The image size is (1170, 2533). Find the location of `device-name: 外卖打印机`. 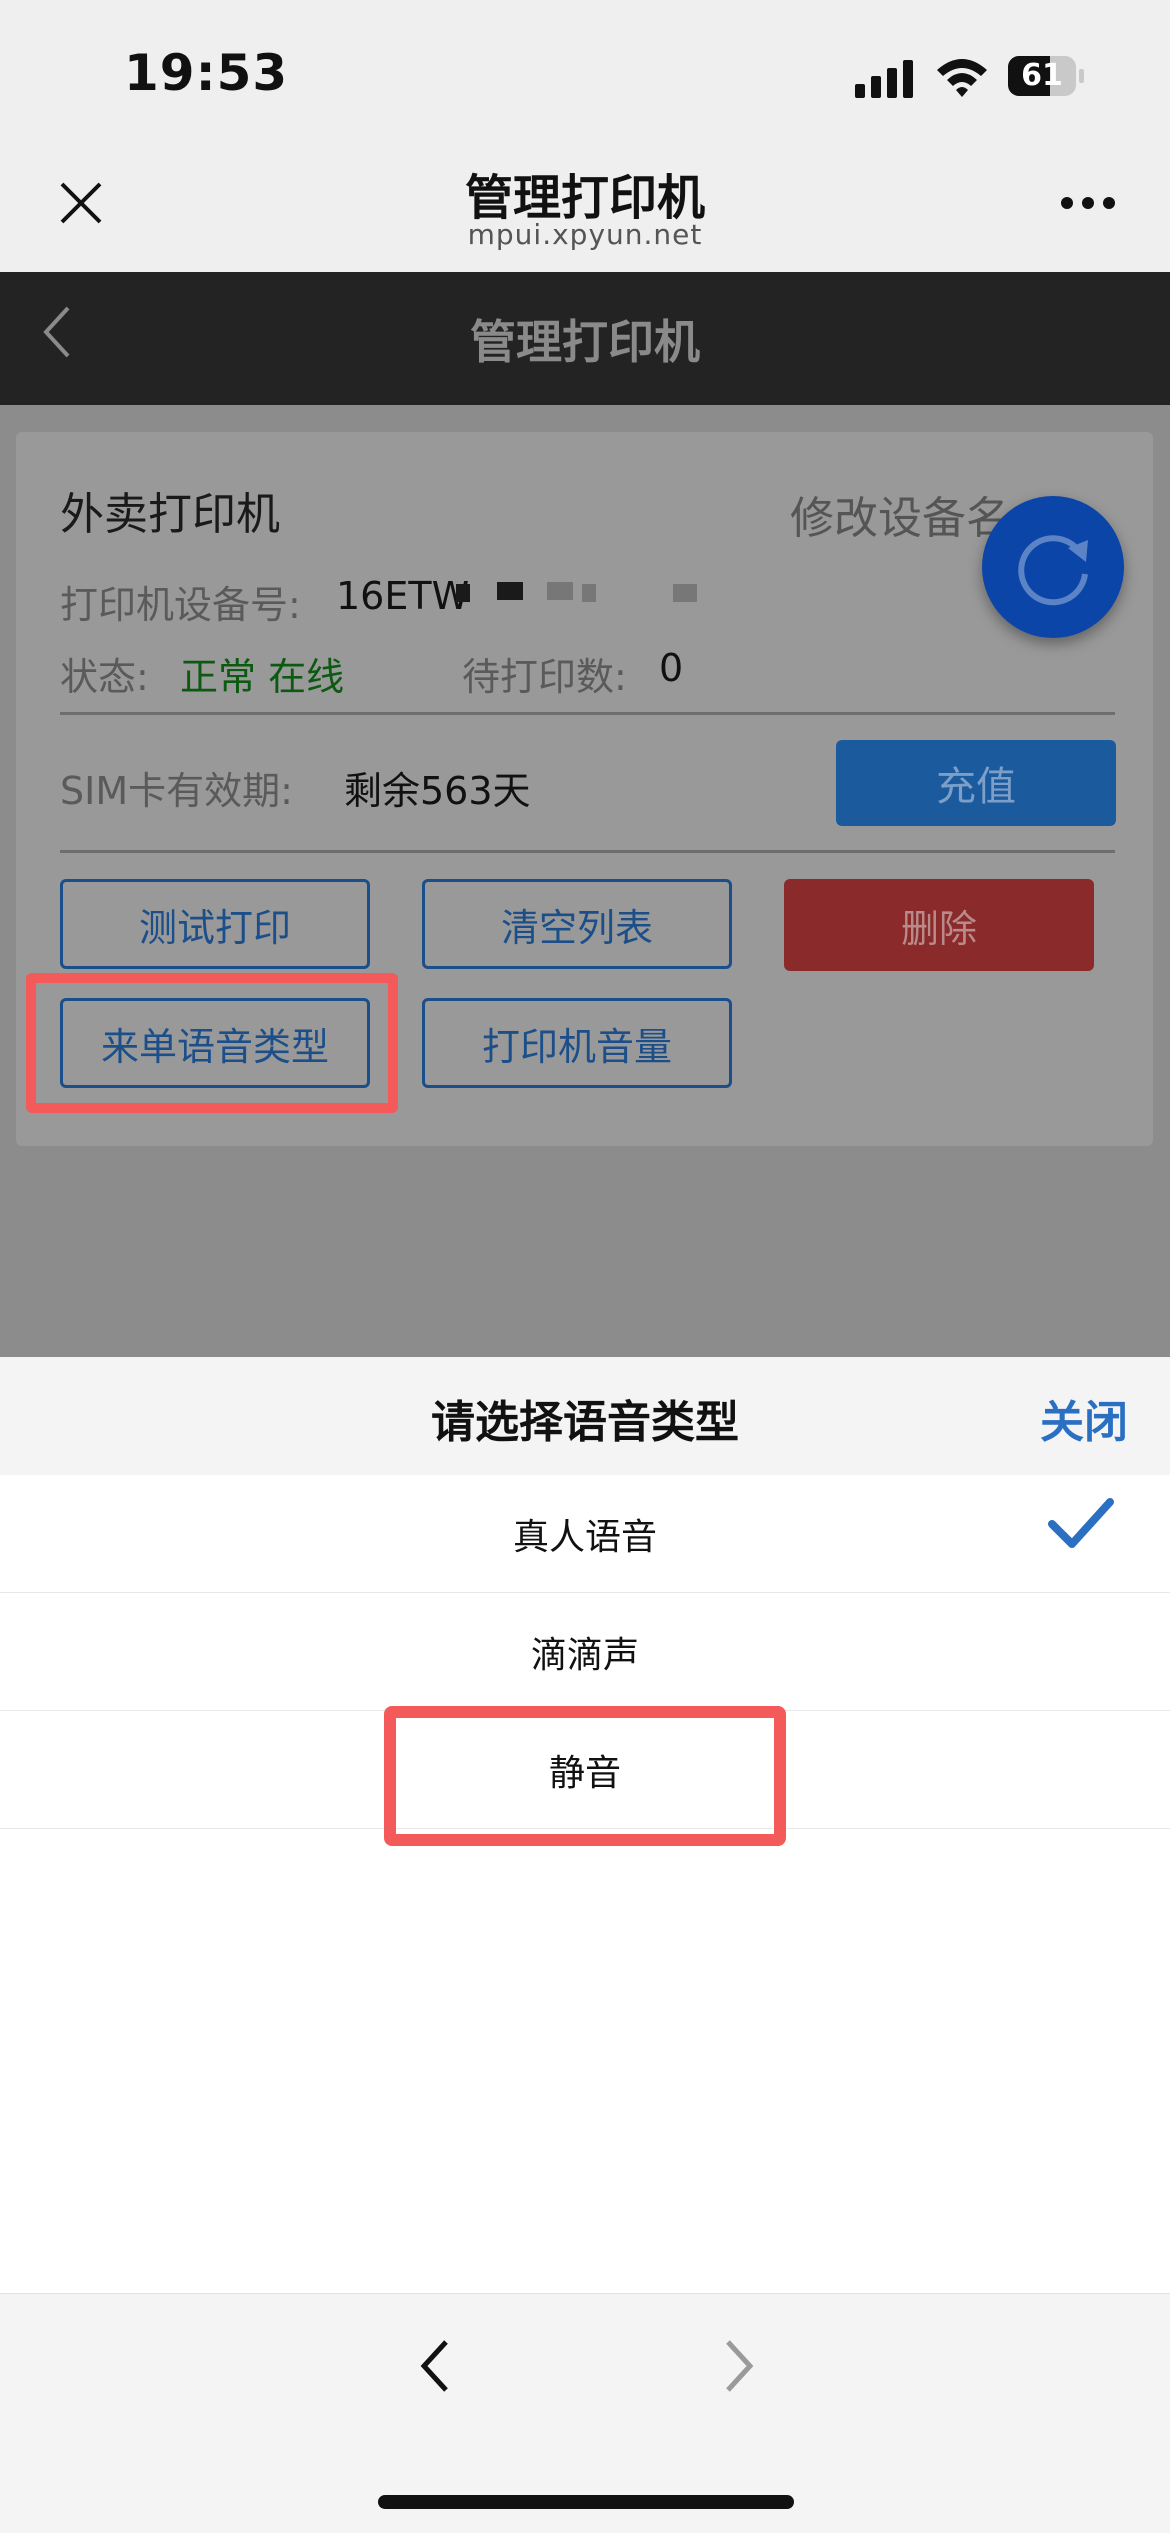

device-name: 外卖打印机 is located at coordinates (170, 514).